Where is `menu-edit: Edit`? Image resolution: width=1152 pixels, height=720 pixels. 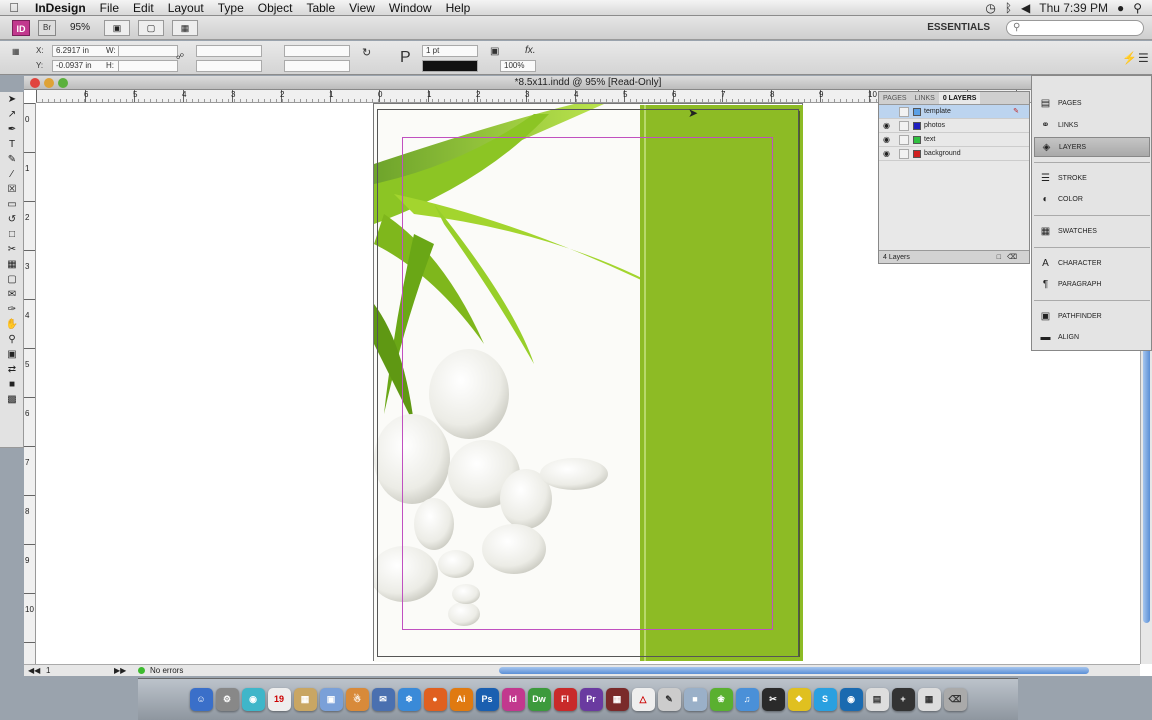
menu-edit: Edit is located at coordinates (143, 8).